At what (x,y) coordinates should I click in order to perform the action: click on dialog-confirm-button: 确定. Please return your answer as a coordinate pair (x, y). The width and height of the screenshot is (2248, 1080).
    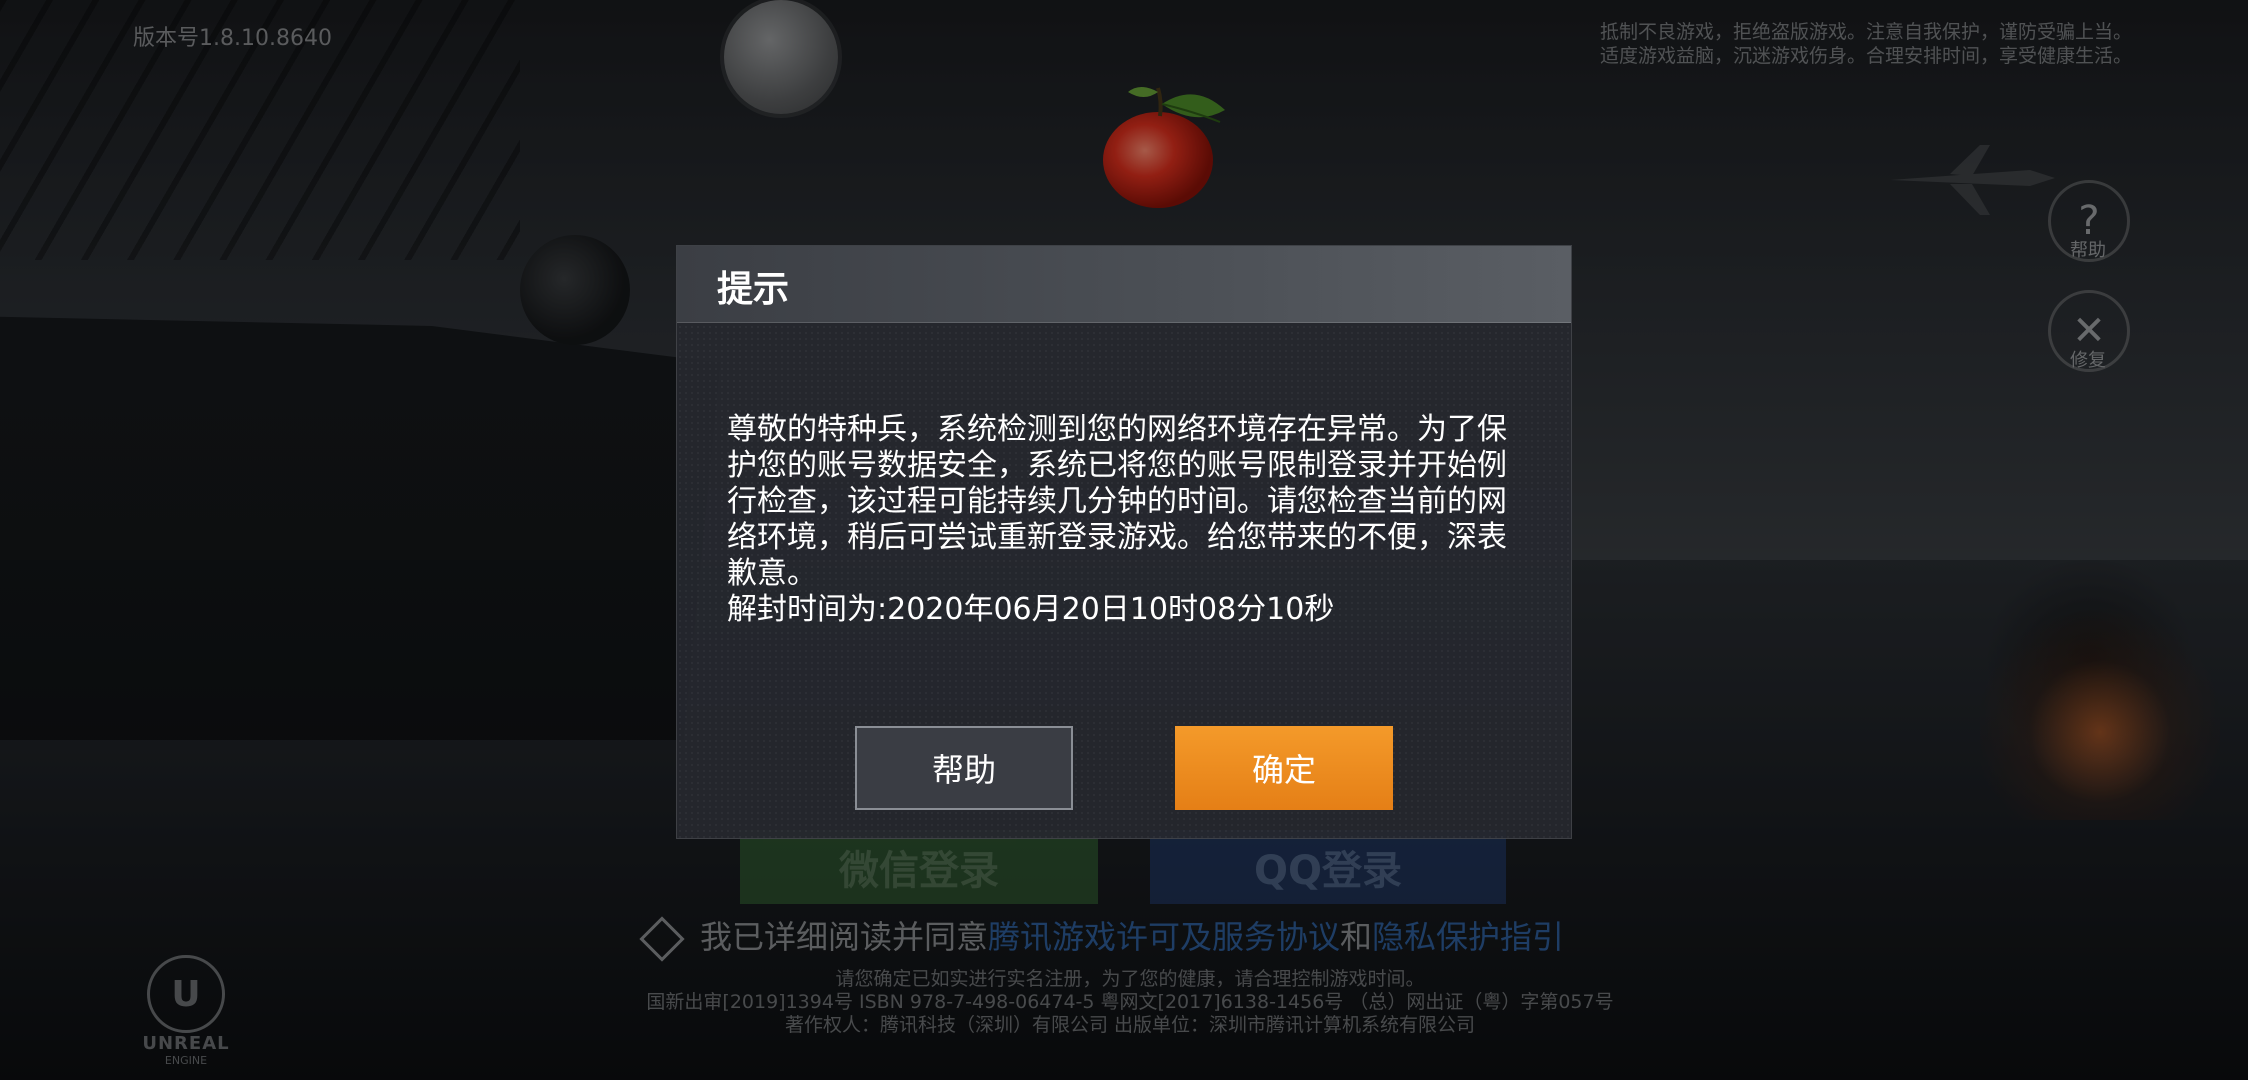
    Looking at the image, I should click on (1284, 768).